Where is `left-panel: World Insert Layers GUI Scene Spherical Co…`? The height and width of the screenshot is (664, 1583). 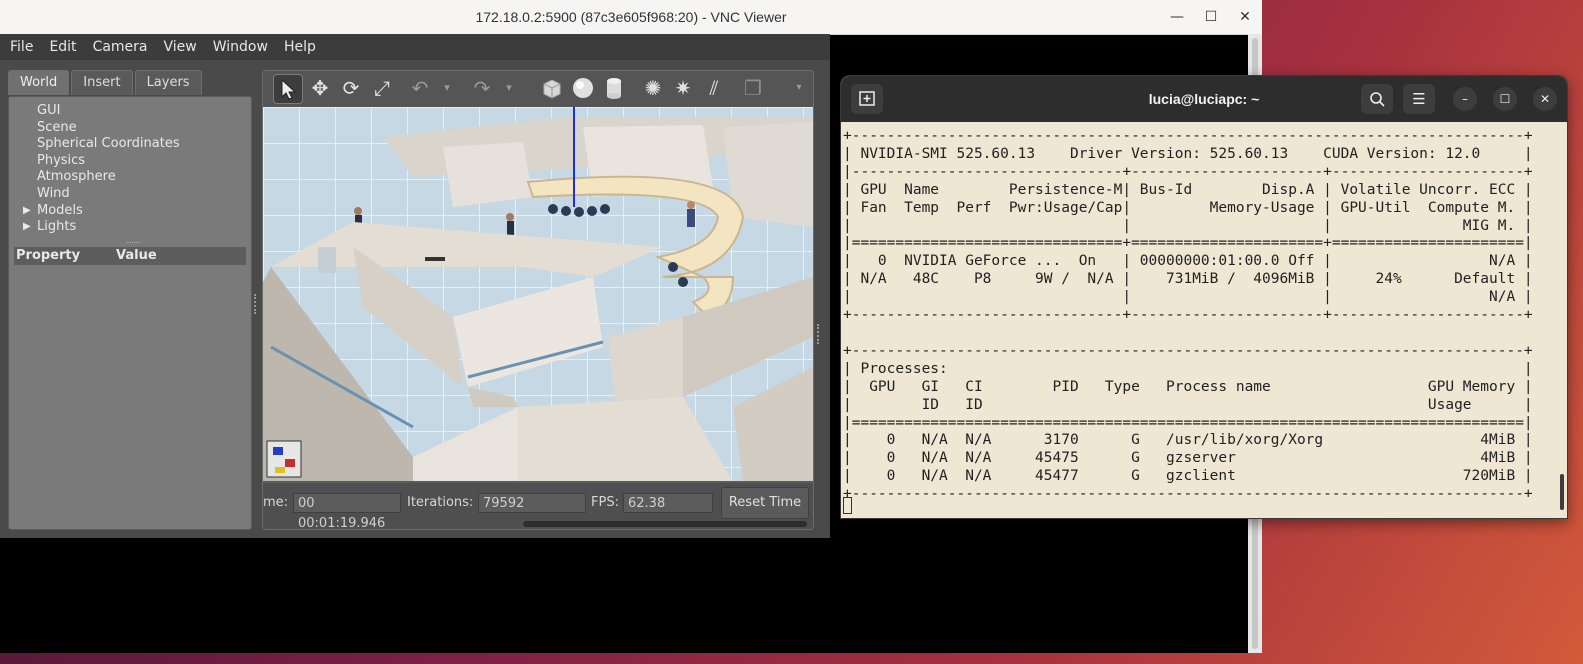
left-panel: World Insert Layers GUI Scene Spherical Co… is located at coordinates (130, 300).